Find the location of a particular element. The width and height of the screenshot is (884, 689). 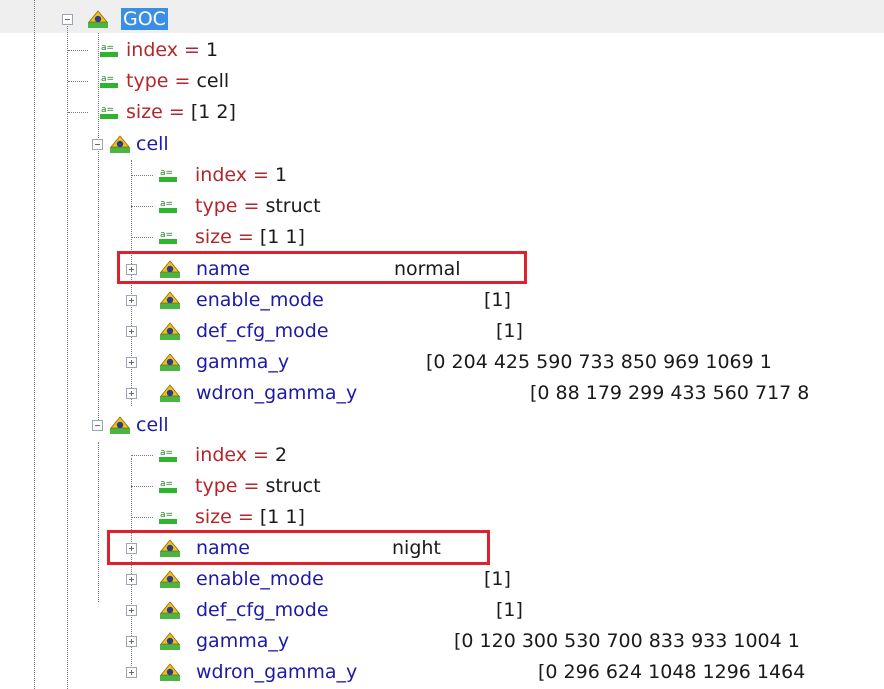

attribute-value: cell is located at coordinates (213, 81).